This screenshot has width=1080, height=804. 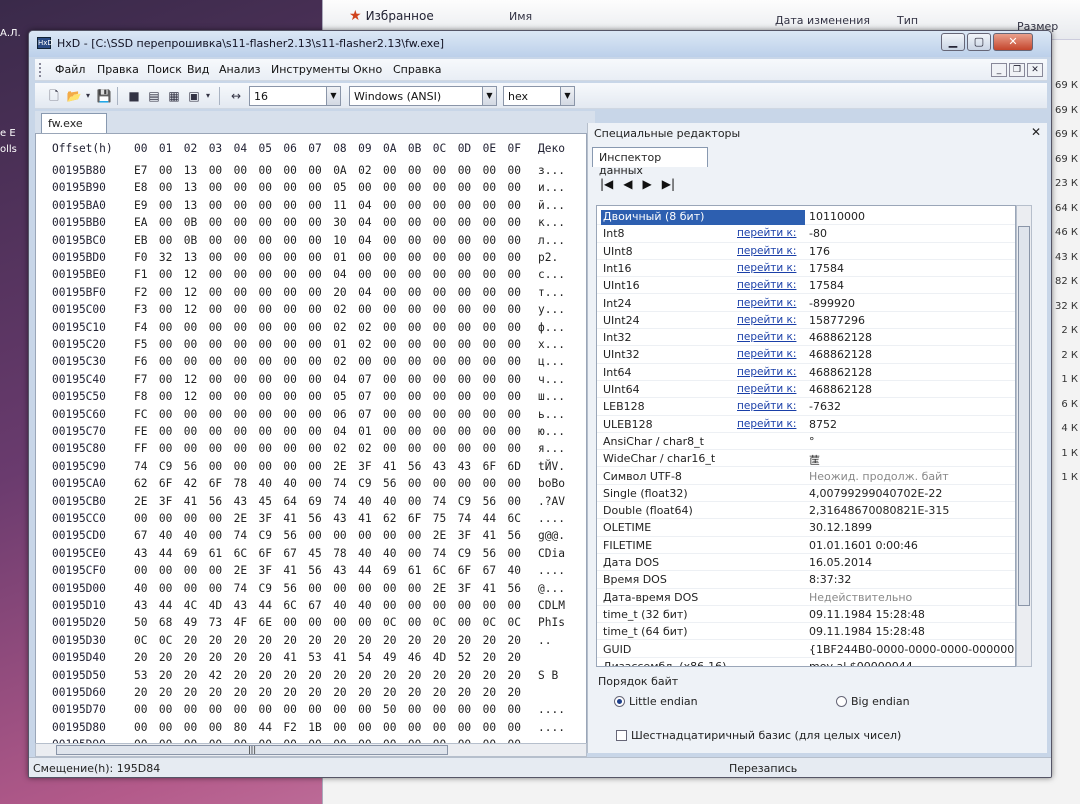 What do you see at coordinates (190, 396) in the screenshot?
I see `hex-byte: 12` at bounding box center [190, 396].